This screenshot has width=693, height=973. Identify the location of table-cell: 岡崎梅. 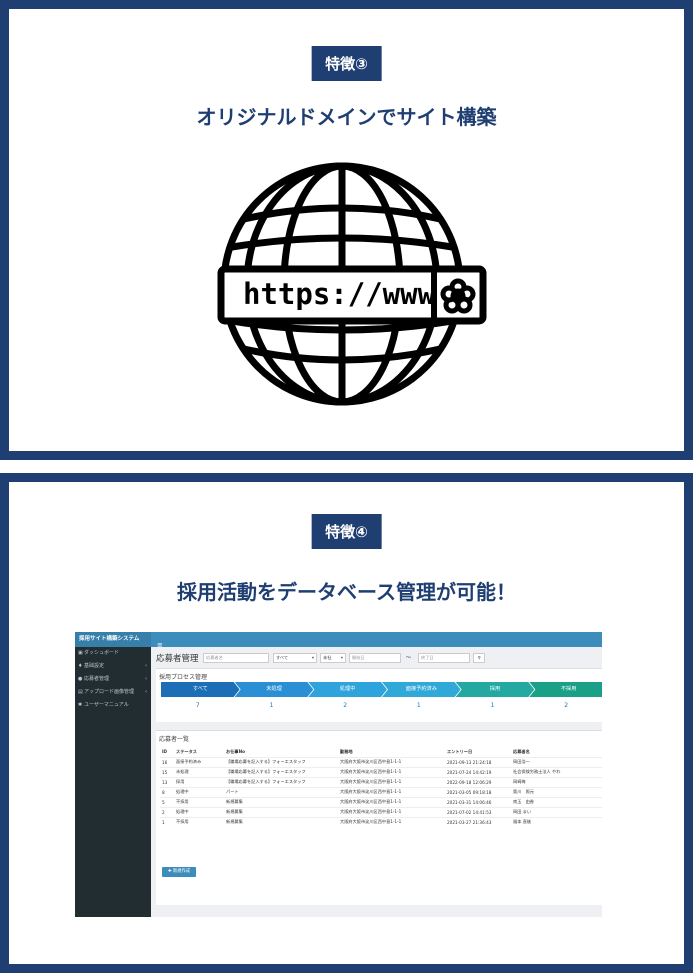
(556, 781).